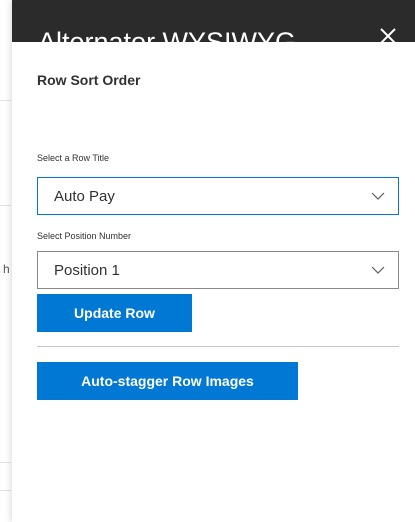 This screenshot has width=415, height=522. What do you see at coordinates (213, 21) in the screenshot?
I see `panel-header: Alternator WYSIWYG` at bounding box center [213, 21].